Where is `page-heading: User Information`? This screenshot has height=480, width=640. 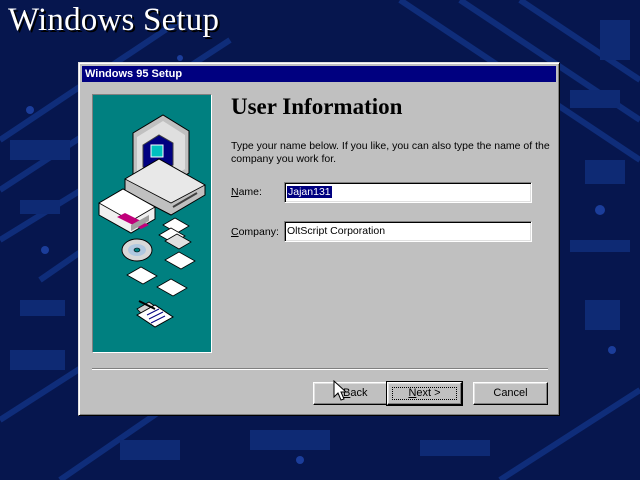 page-heading: User Information is located at coordinates (317, 106).